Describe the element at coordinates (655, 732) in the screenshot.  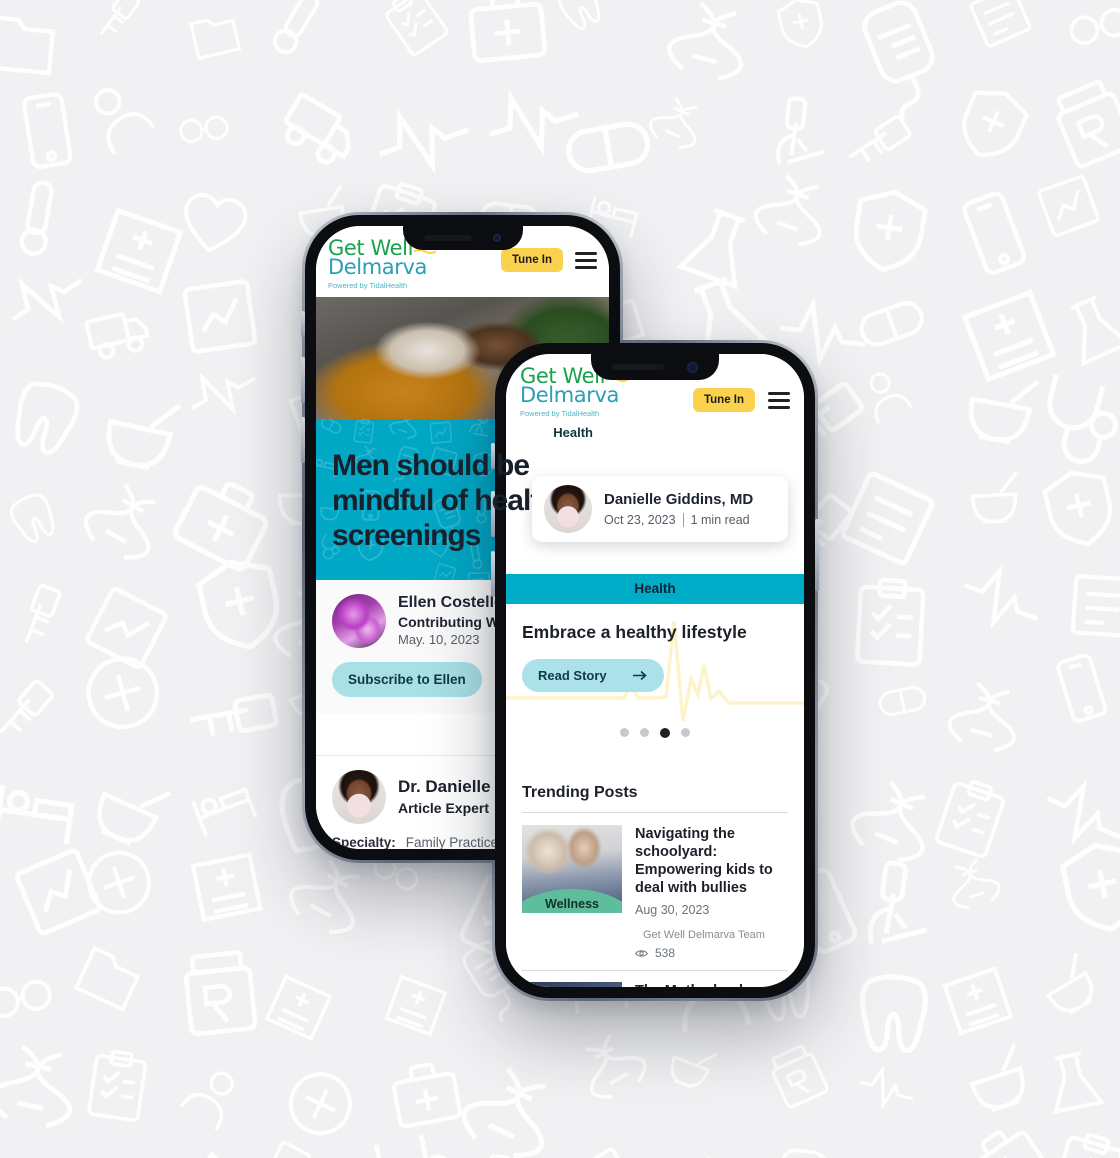
I see `carousel-dots` at that location.